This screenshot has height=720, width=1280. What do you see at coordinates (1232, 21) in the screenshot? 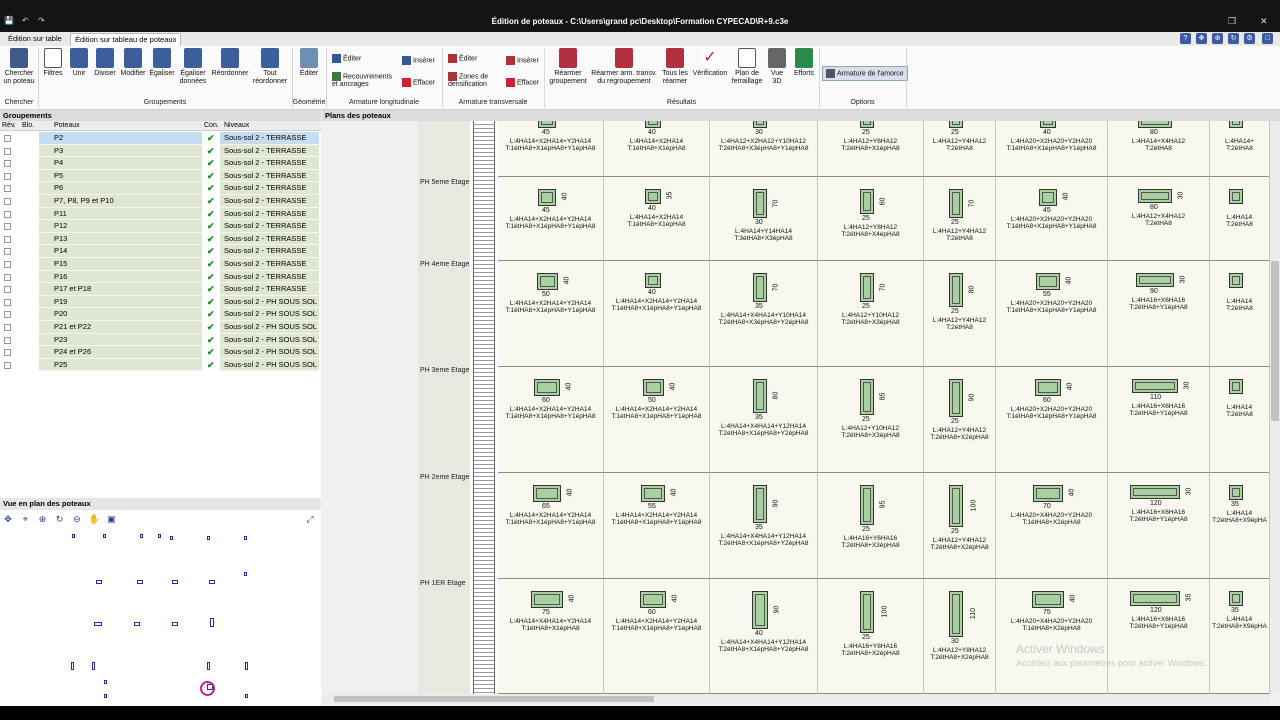
I see `restore-icon: ❐` at bounding box center [1232, 21].